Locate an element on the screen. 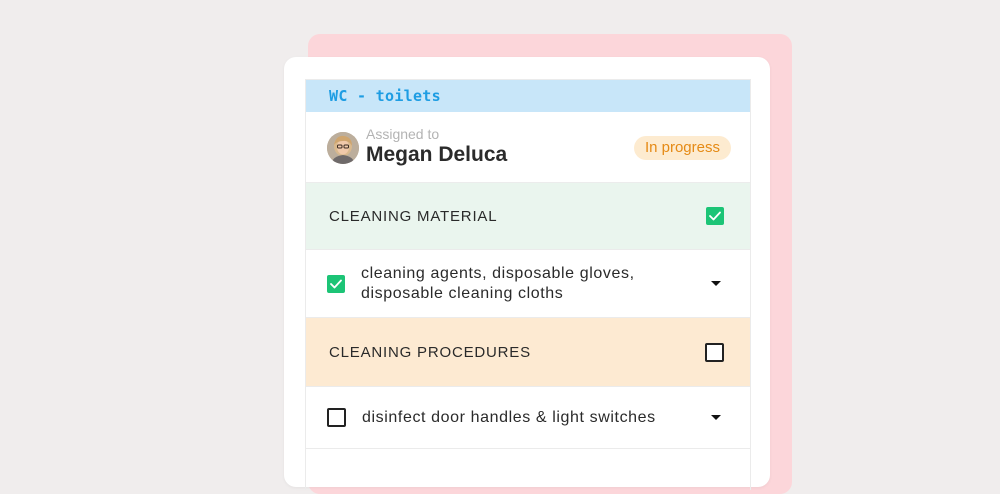 The height and width of the screenshot is (494, 1000). area-header: WC - toilets is located at coordinates (528, 96).